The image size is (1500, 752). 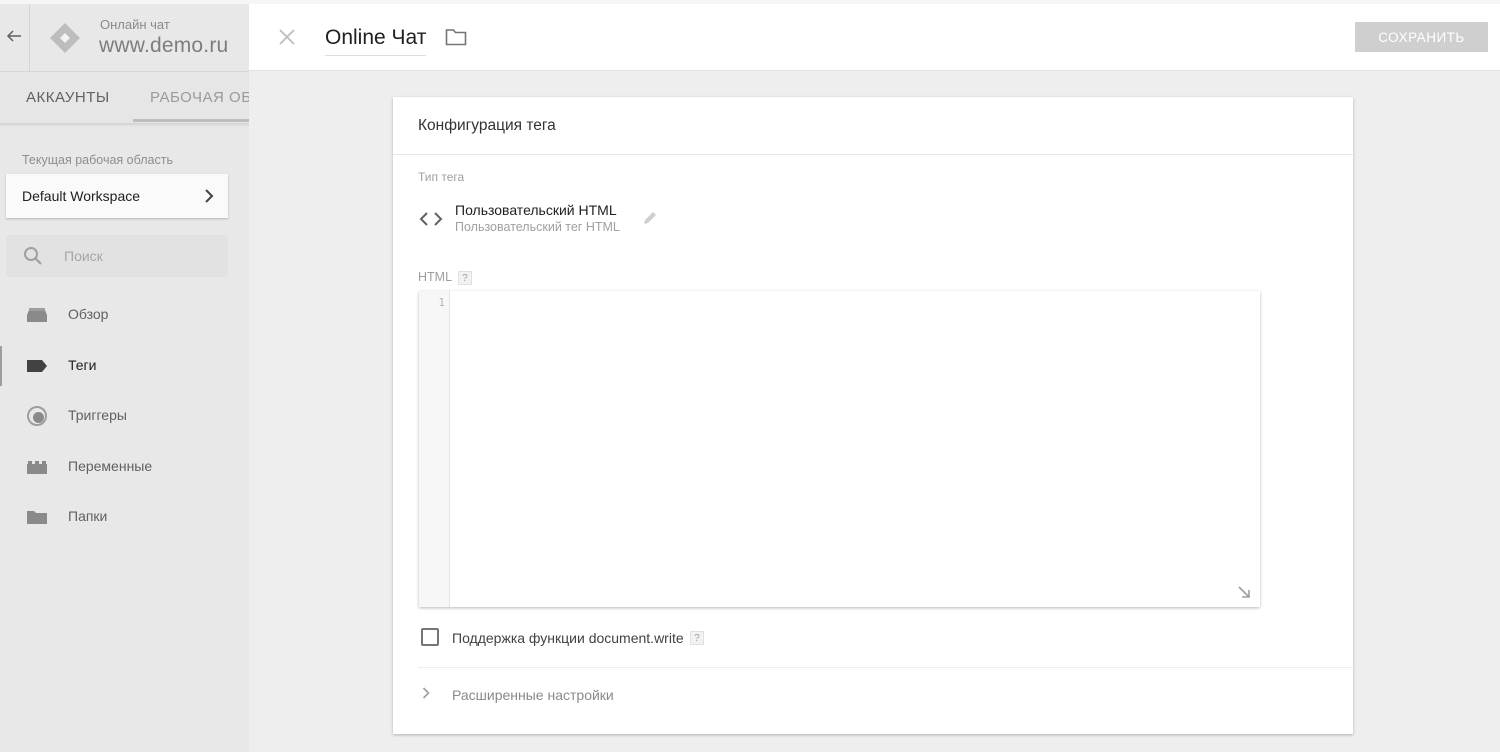 What do you see at coordinates (434, 449) in the screenshot?
I see `line-gutter: 1` at bounding box center [434, 449].